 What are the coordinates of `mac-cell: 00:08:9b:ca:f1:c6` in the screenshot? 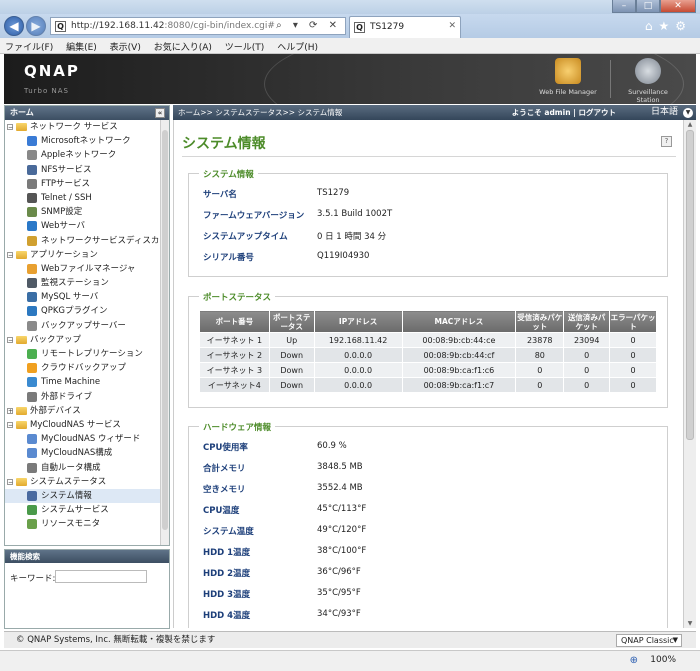 It's located at (459, 370).